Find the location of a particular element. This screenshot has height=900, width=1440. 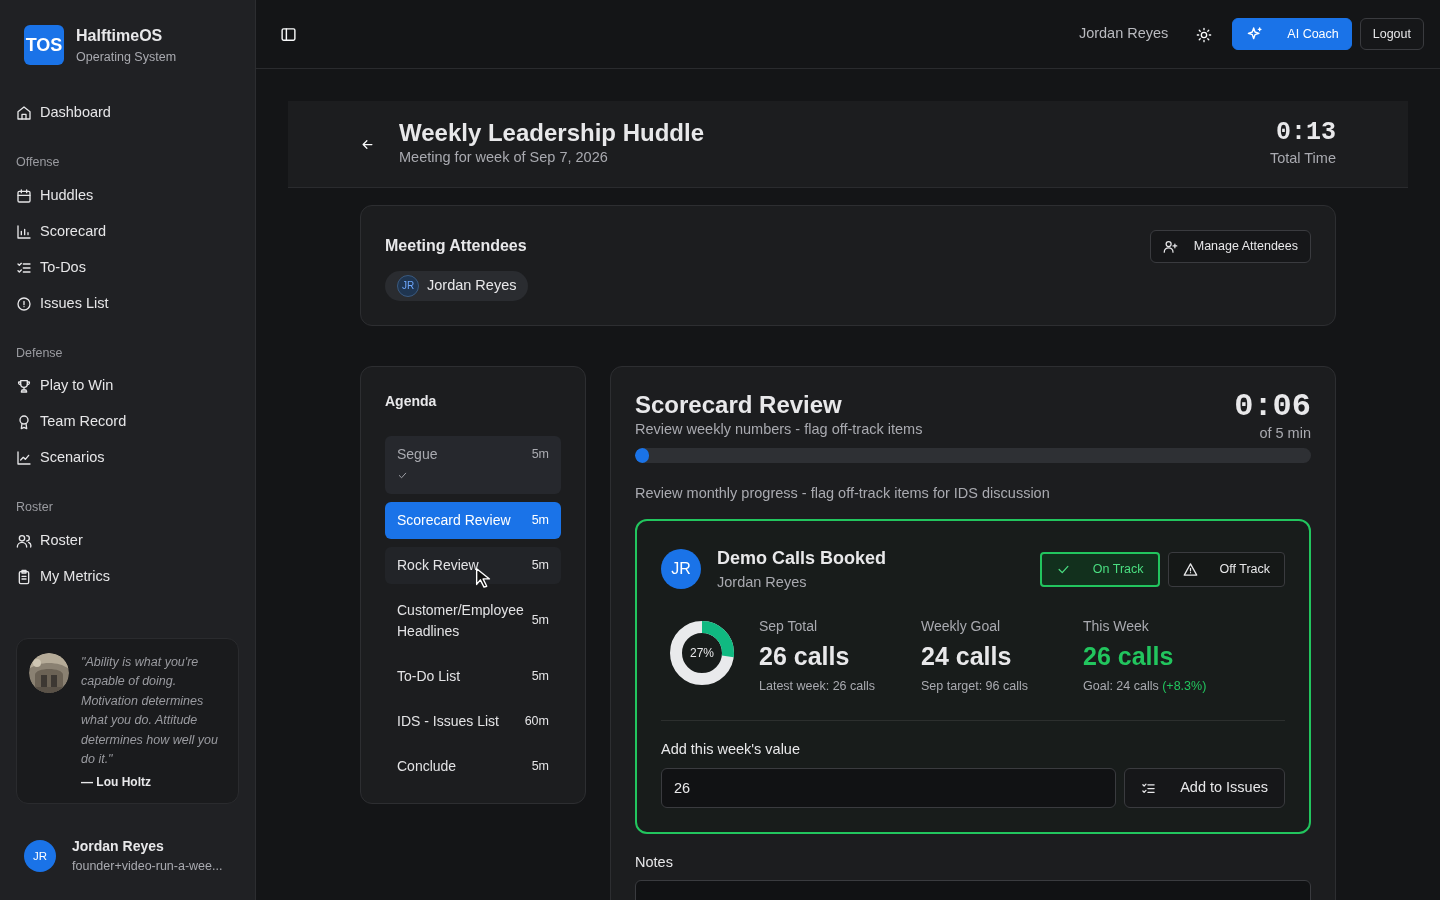

stat-note: Latest week: 26 calls is located at coordinates (818, 686).